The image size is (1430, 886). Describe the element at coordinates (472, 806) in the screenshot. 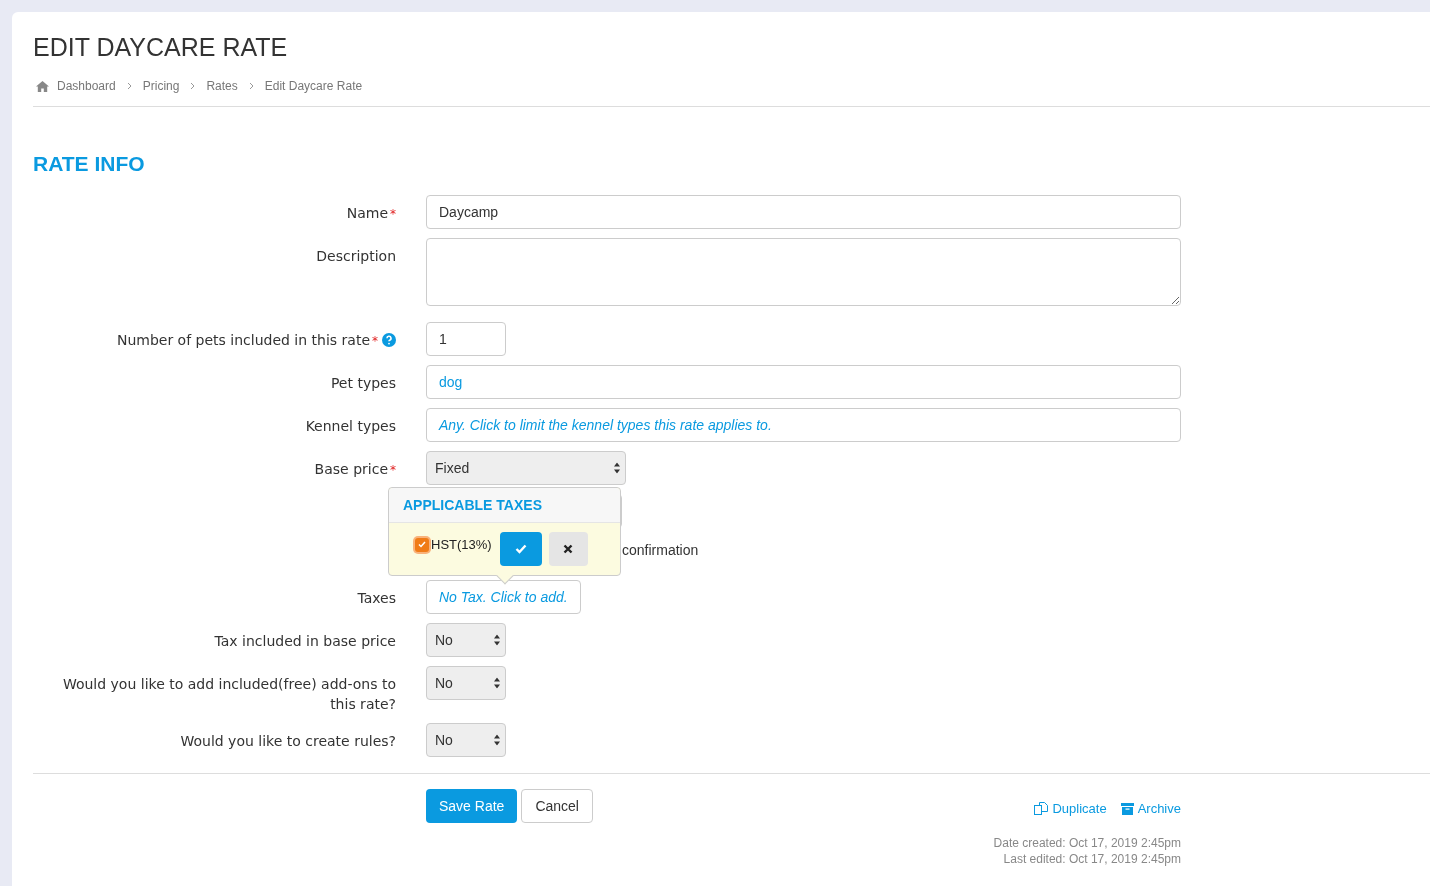

I see `save-button: Save Rate` at that location.